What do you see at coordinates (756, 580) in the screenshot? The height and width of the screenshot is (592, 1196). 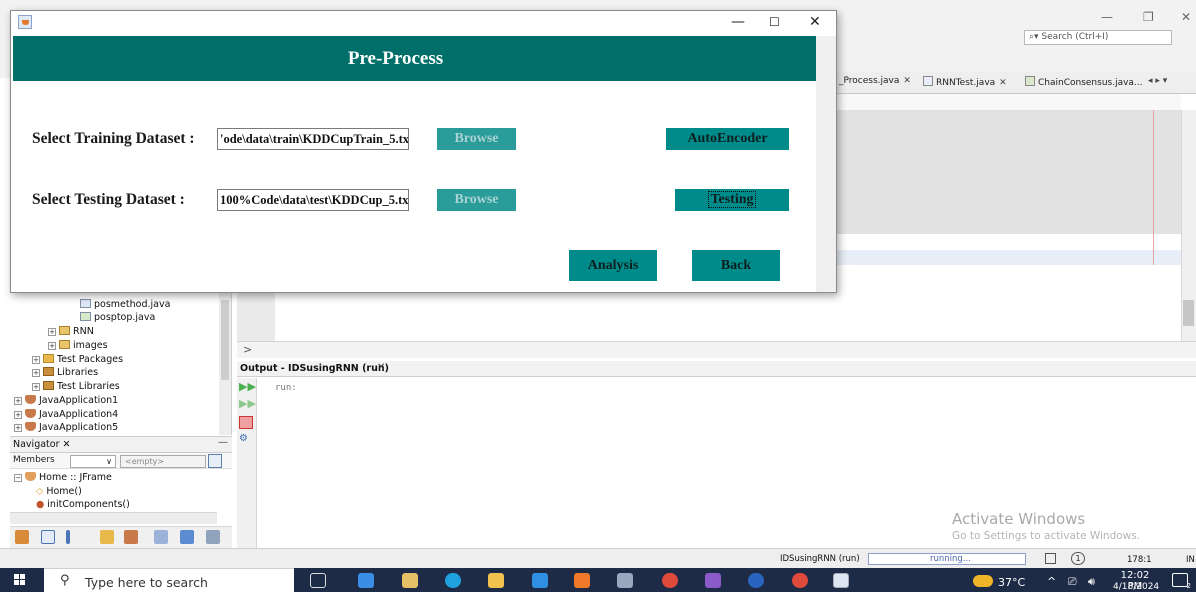 I see `app-icon` at bounding box center [756, 580].